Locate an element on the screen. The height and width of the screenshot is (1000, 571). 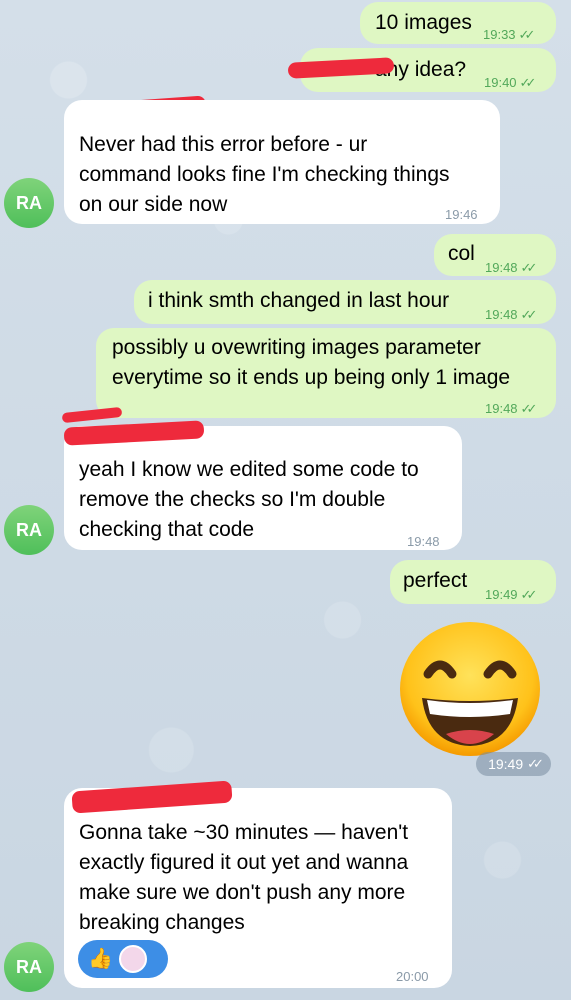
outgoing-message: col 19:48 ✓✓ is located at coordinates (495, 255).